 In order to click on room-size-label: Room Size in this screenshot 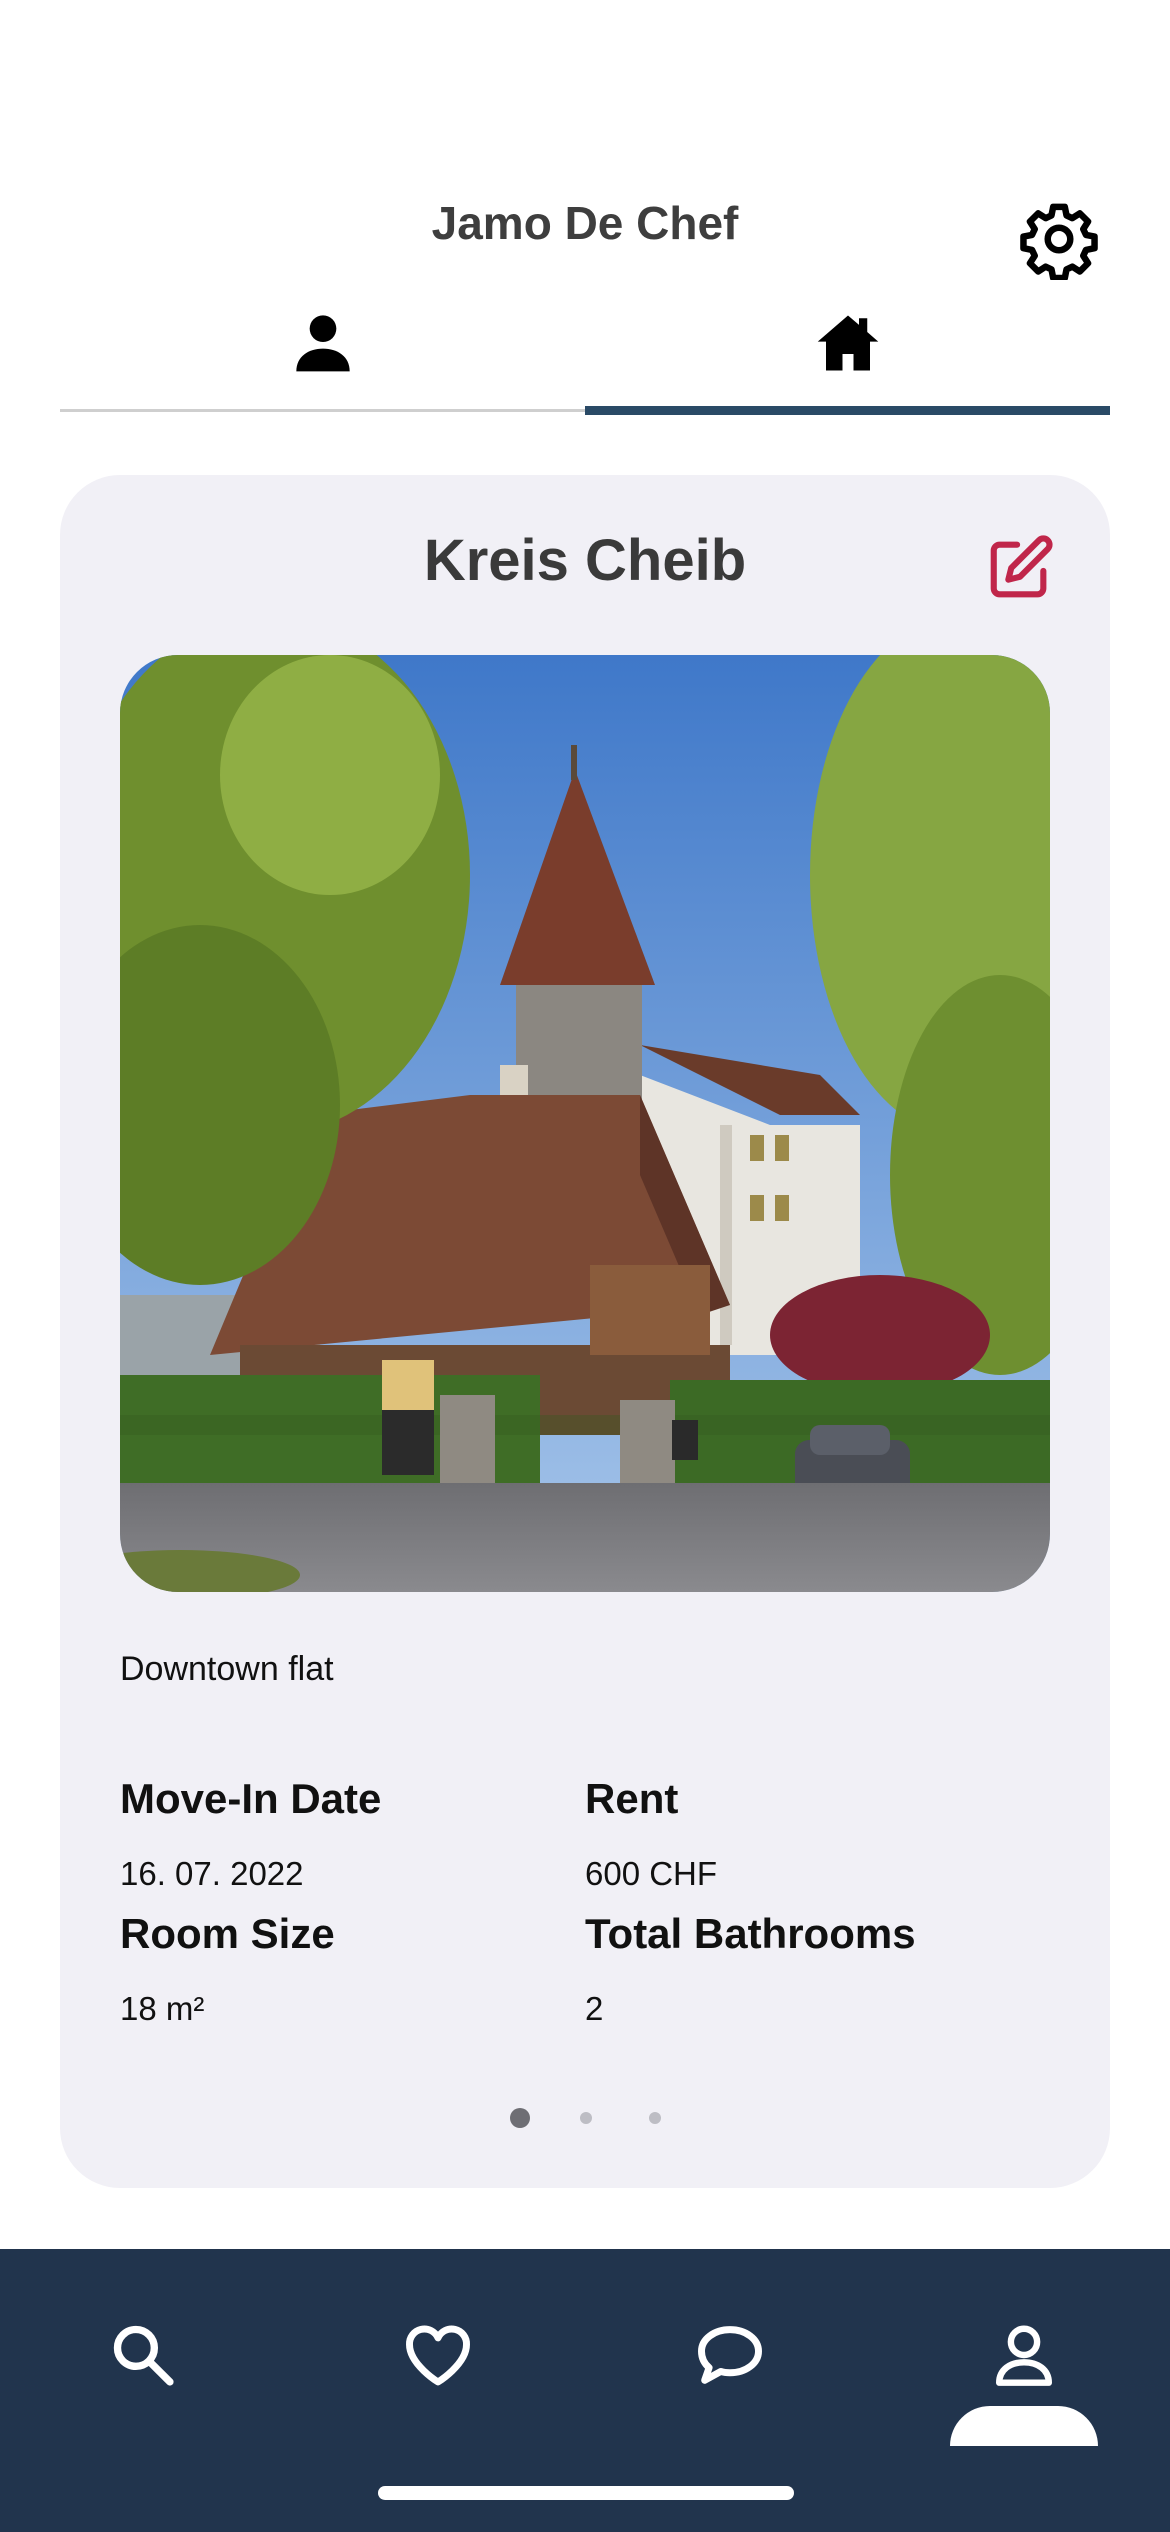, I will do `click(227, 1933)`.